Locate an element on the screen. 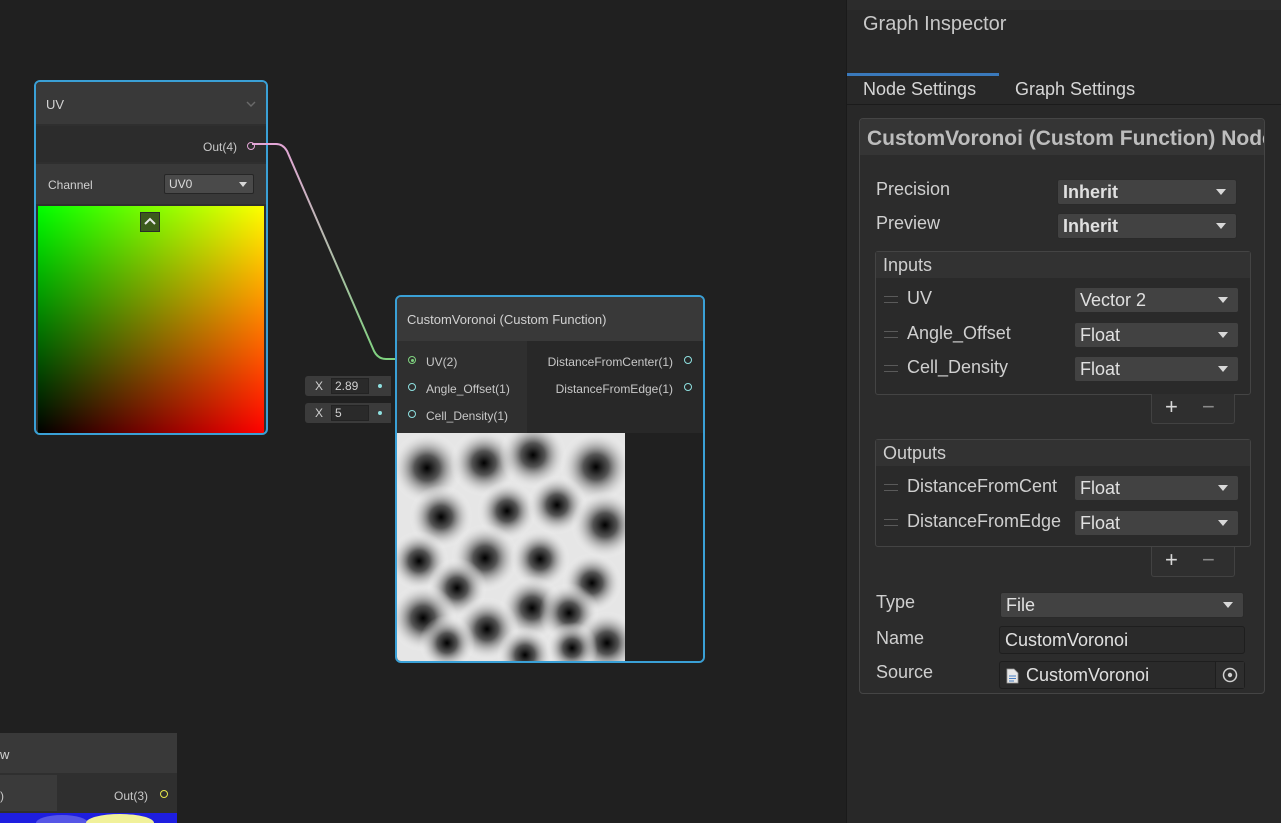  cell-density-value: 5 is located at coordinates (350, 413).